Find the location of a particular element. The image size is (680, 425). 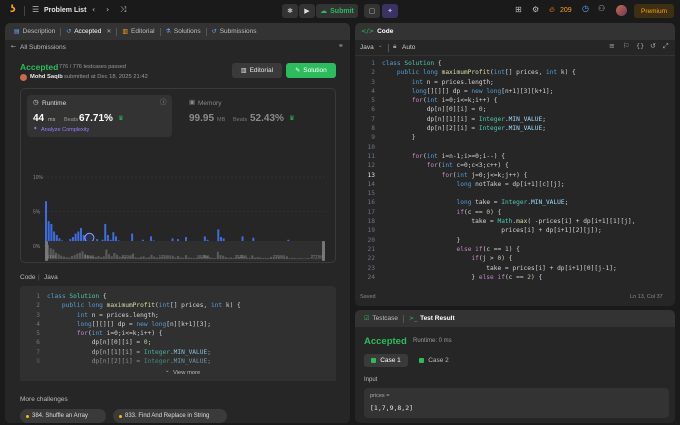

code-line: long take = Integer.MIN_VALUE; is located at coordinates (508, 202).